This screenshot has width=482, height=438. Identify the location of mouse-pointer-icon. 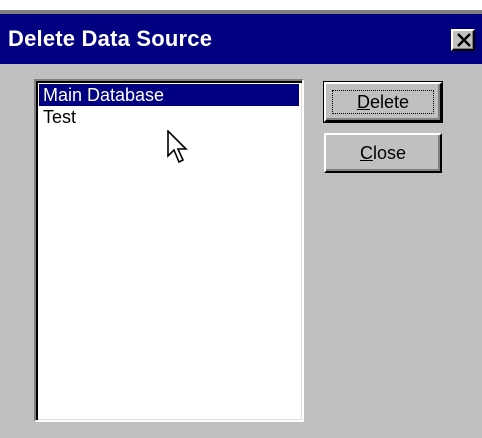
(177, 147).